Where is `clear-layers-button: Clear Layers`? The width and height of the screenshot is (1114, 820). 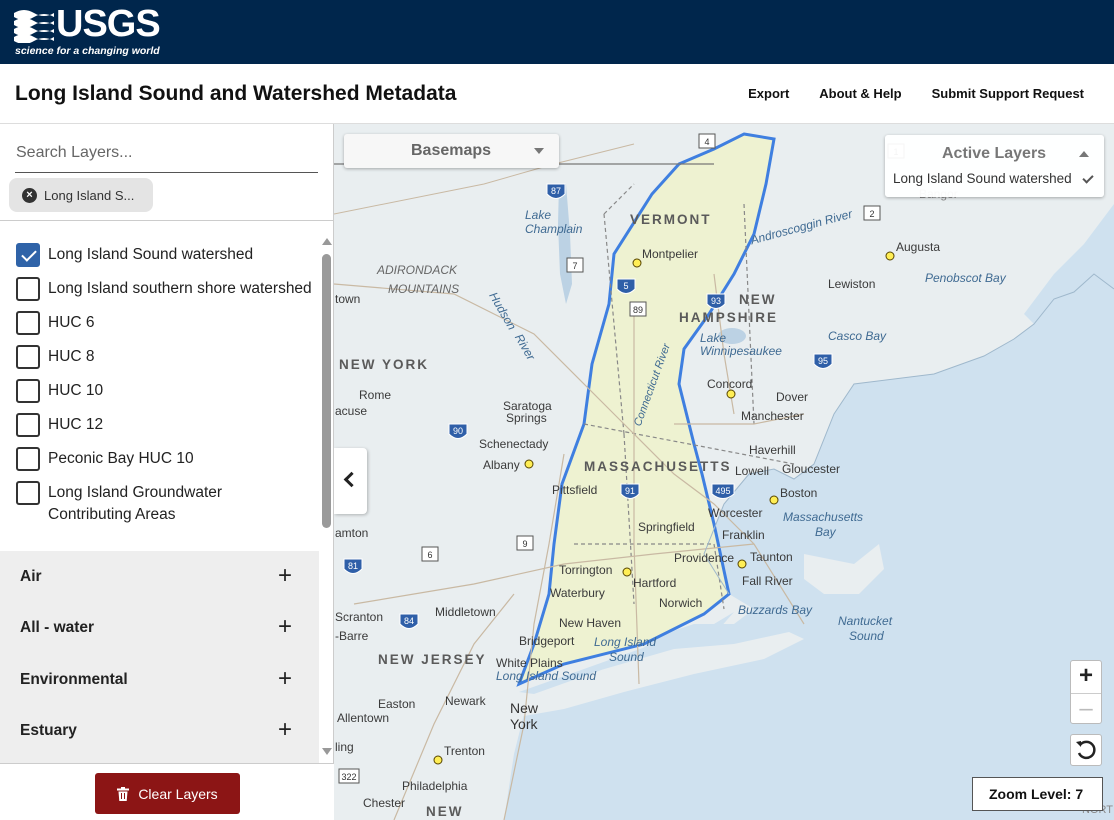
clear-layers-button: Clear Layers is located at coordinates (167, 793).